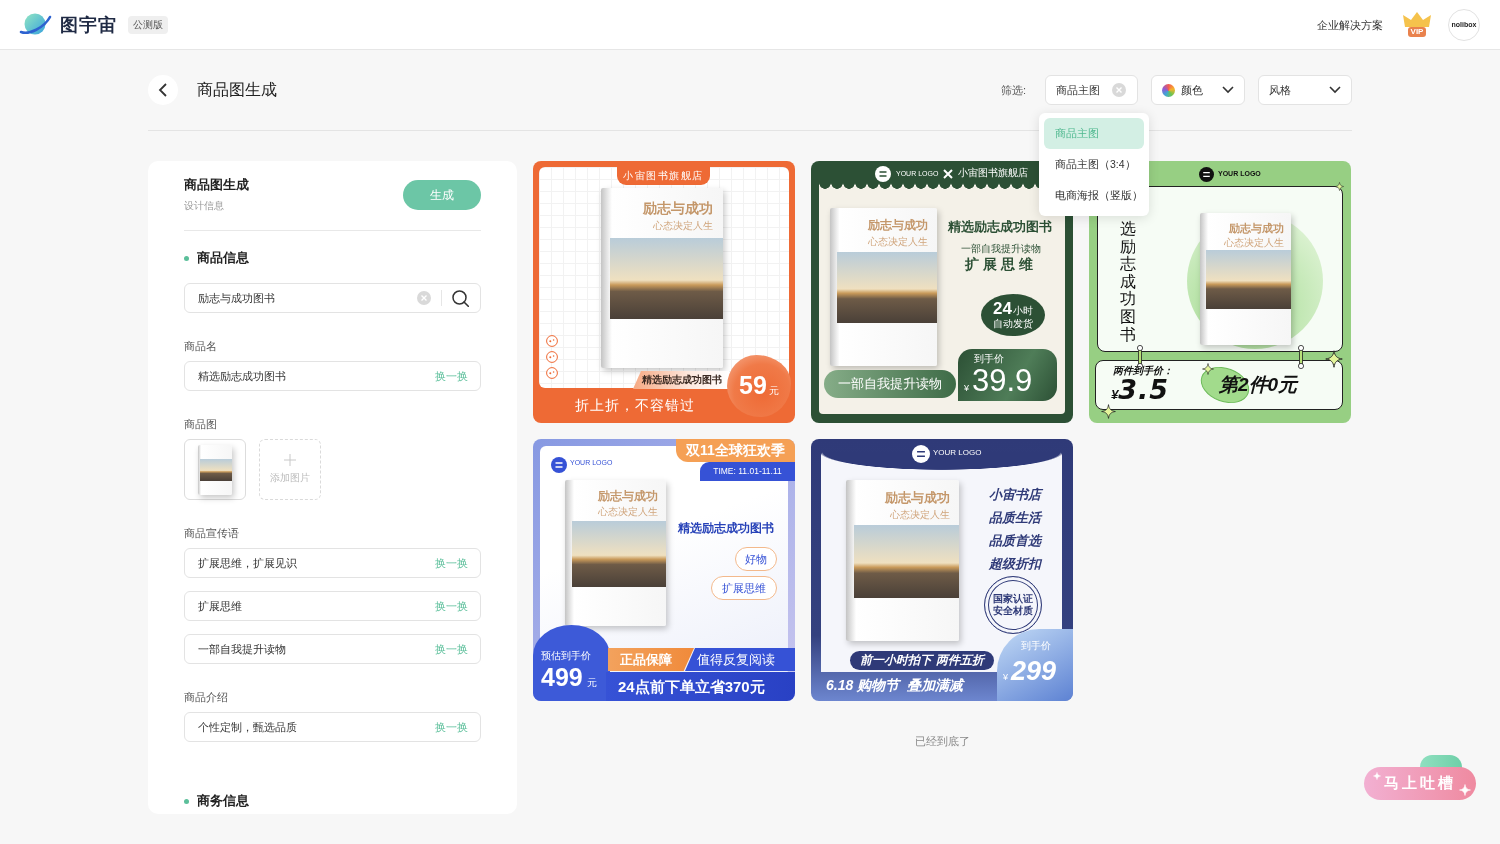 Image resolution: width=1500 pixels, height=844 pixels. Describe the element at coordinates (88, 24) in the screenshot. I see `brand-name: 图宇宙` at that location.